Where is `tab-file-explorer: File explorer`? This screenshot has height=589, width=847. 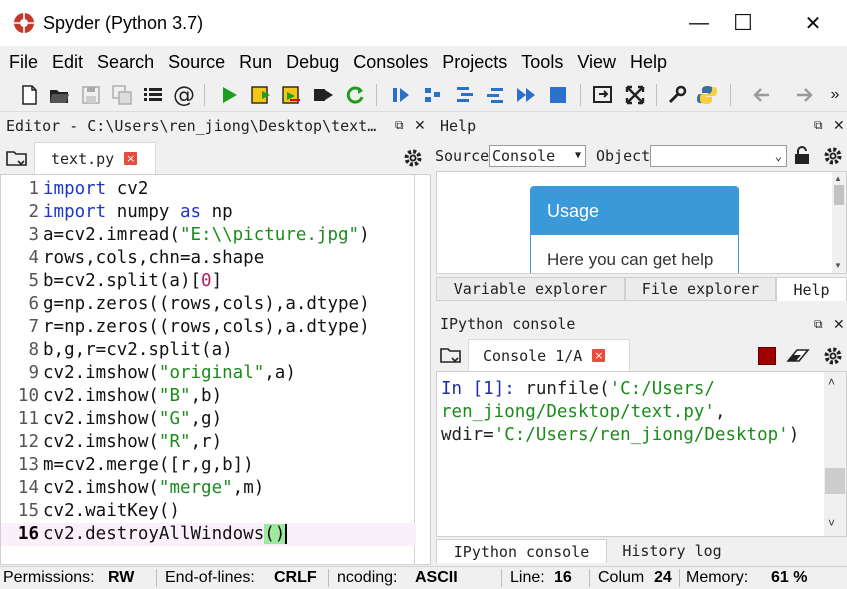
tab-file-explorer: File explorer is located at coordinates (700, 289).